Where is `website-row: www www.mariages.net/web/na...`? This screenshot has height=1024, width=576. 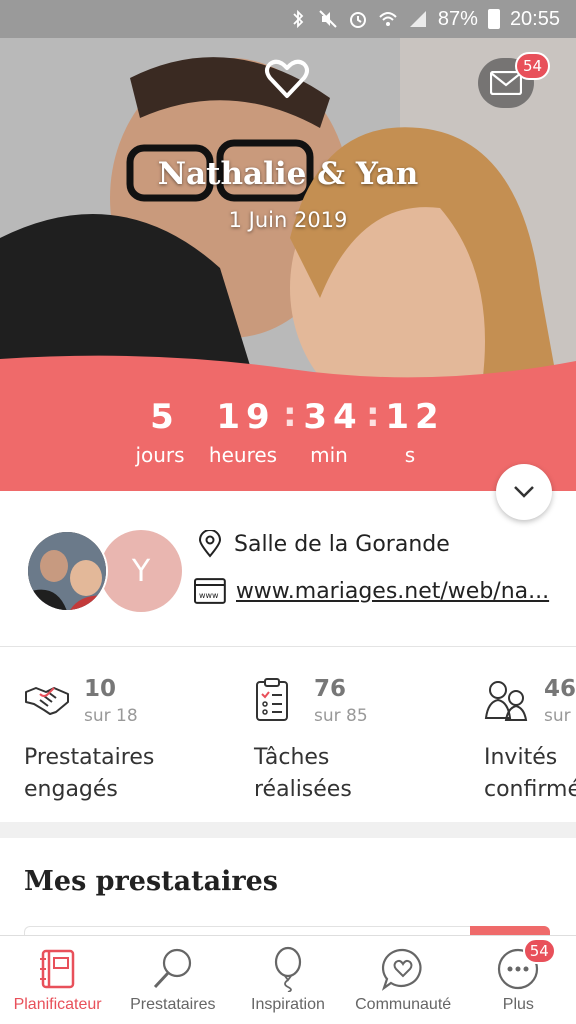
website-row: www www.mariages.net/web/na... is located at coordinates (374, 591).